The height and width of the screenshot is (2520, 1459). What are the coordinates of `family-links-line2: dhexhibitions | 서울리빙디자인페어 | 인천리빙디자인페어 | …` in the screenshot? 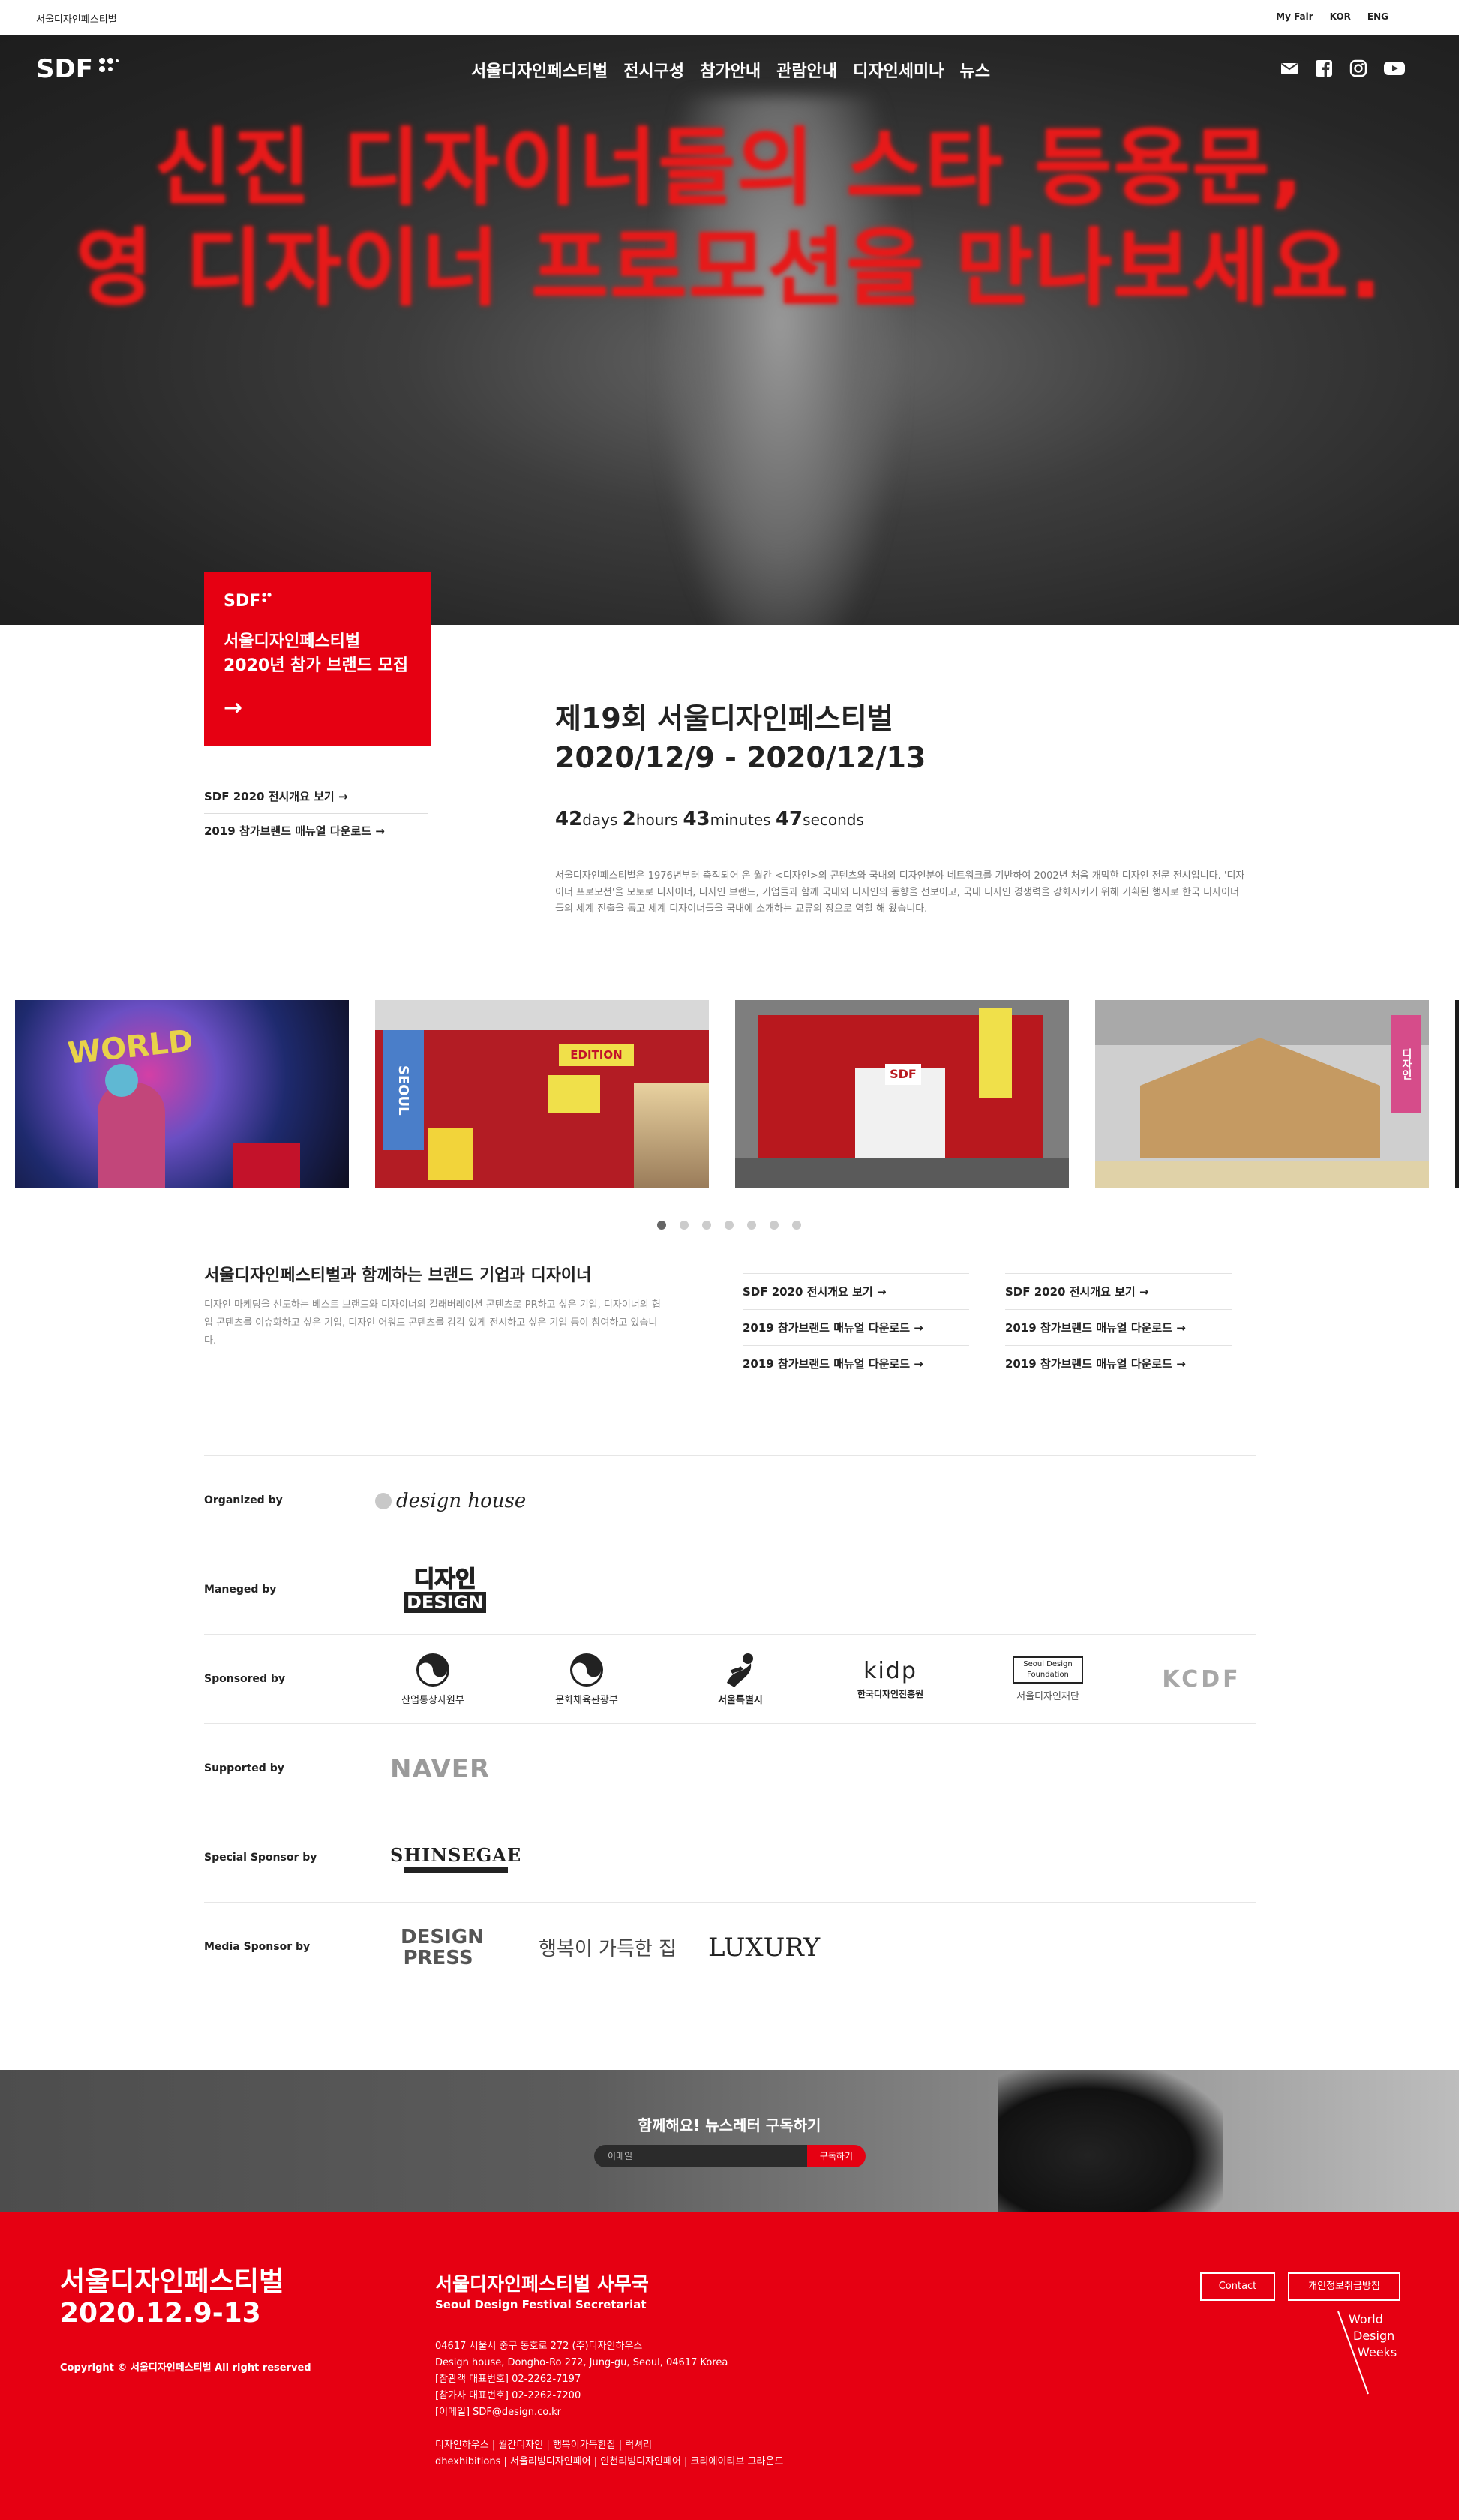 It's located at (609, 2462).